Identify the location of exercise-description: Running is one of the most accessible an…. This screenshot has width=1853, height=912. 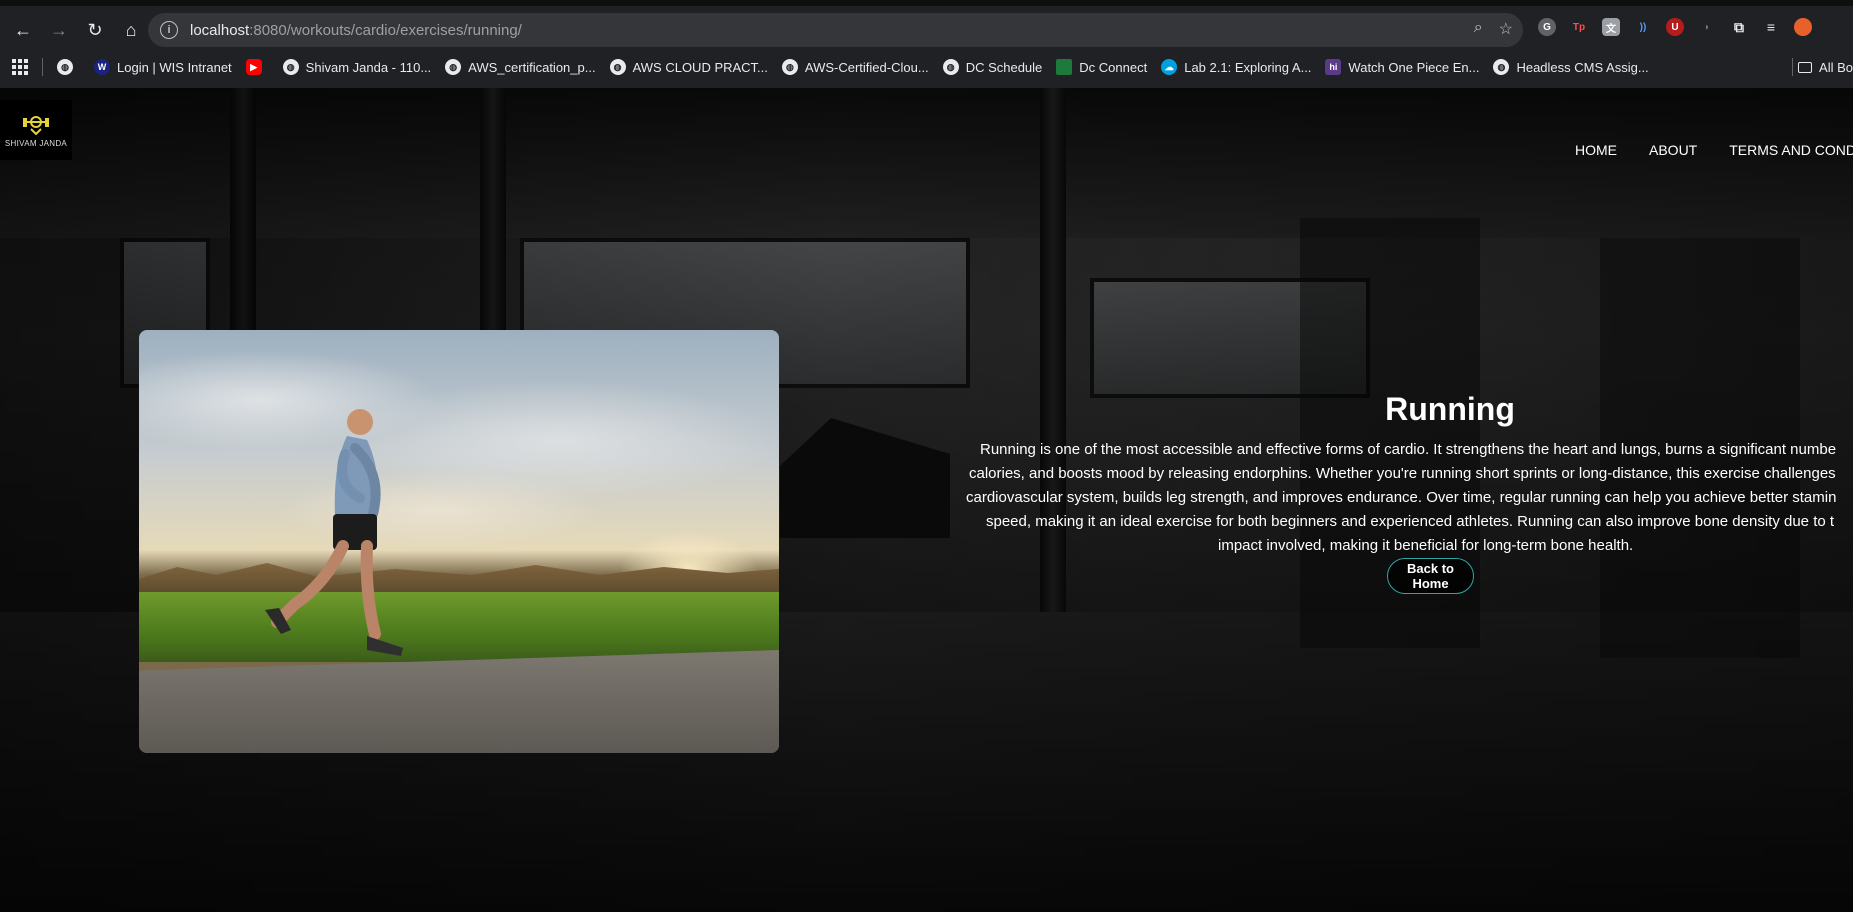
(1406, 498).